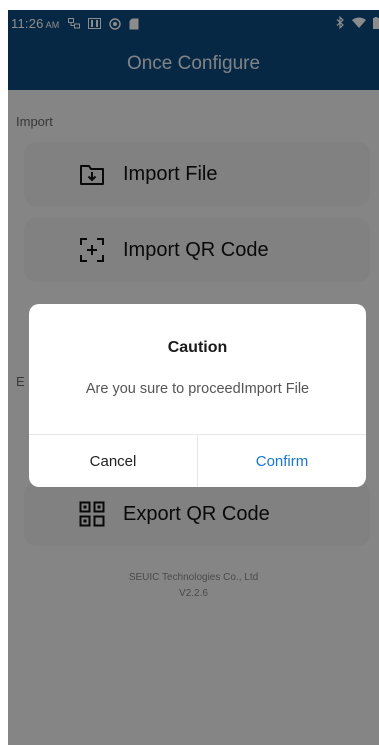  What do you see at coordinates (113, 461) in the screenshot?
I see `cancel-button: Cancel` at bounding box center [113, 461].